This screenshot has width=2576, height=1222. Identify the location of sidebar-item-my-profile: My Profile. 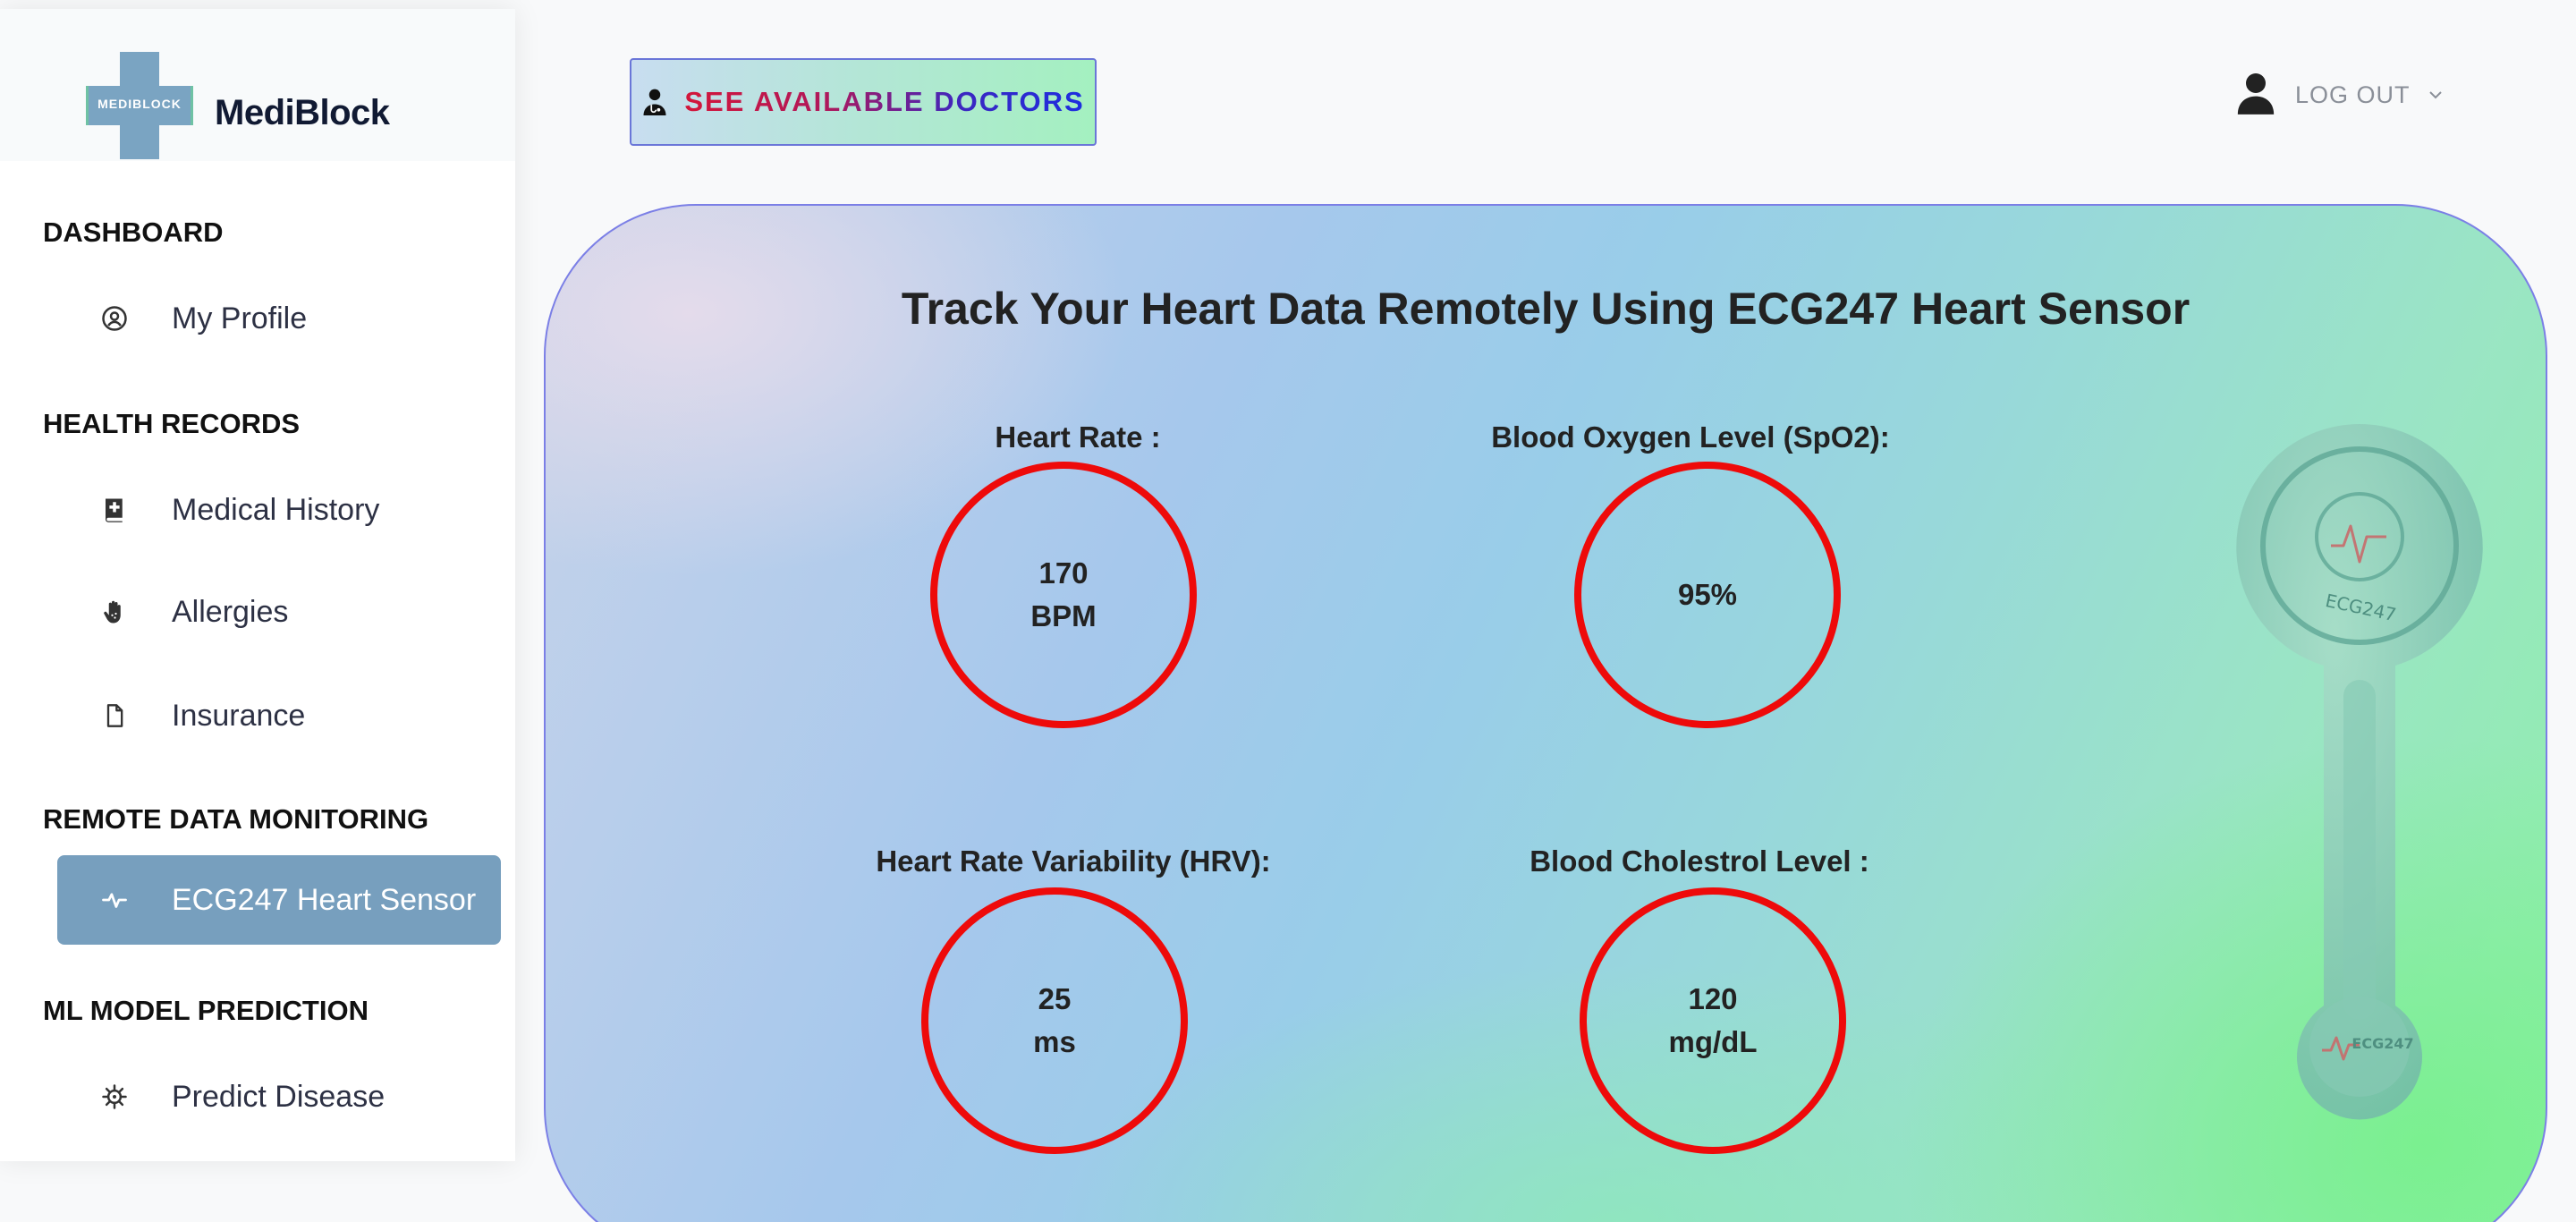
(279, 318).